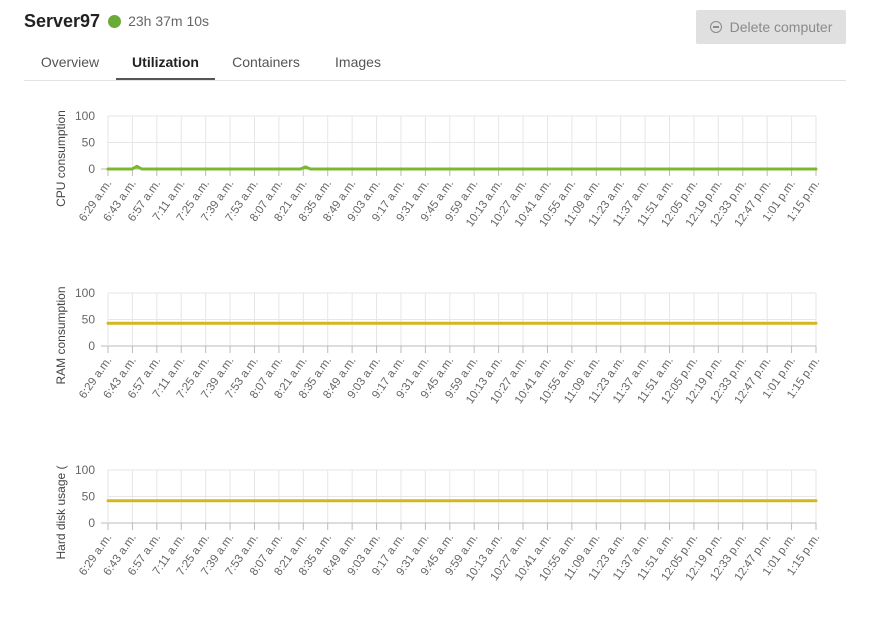  What do you see at coordinates (462, 167) in the screenshot?
I see `series-line` at bounding box center [462, 167].